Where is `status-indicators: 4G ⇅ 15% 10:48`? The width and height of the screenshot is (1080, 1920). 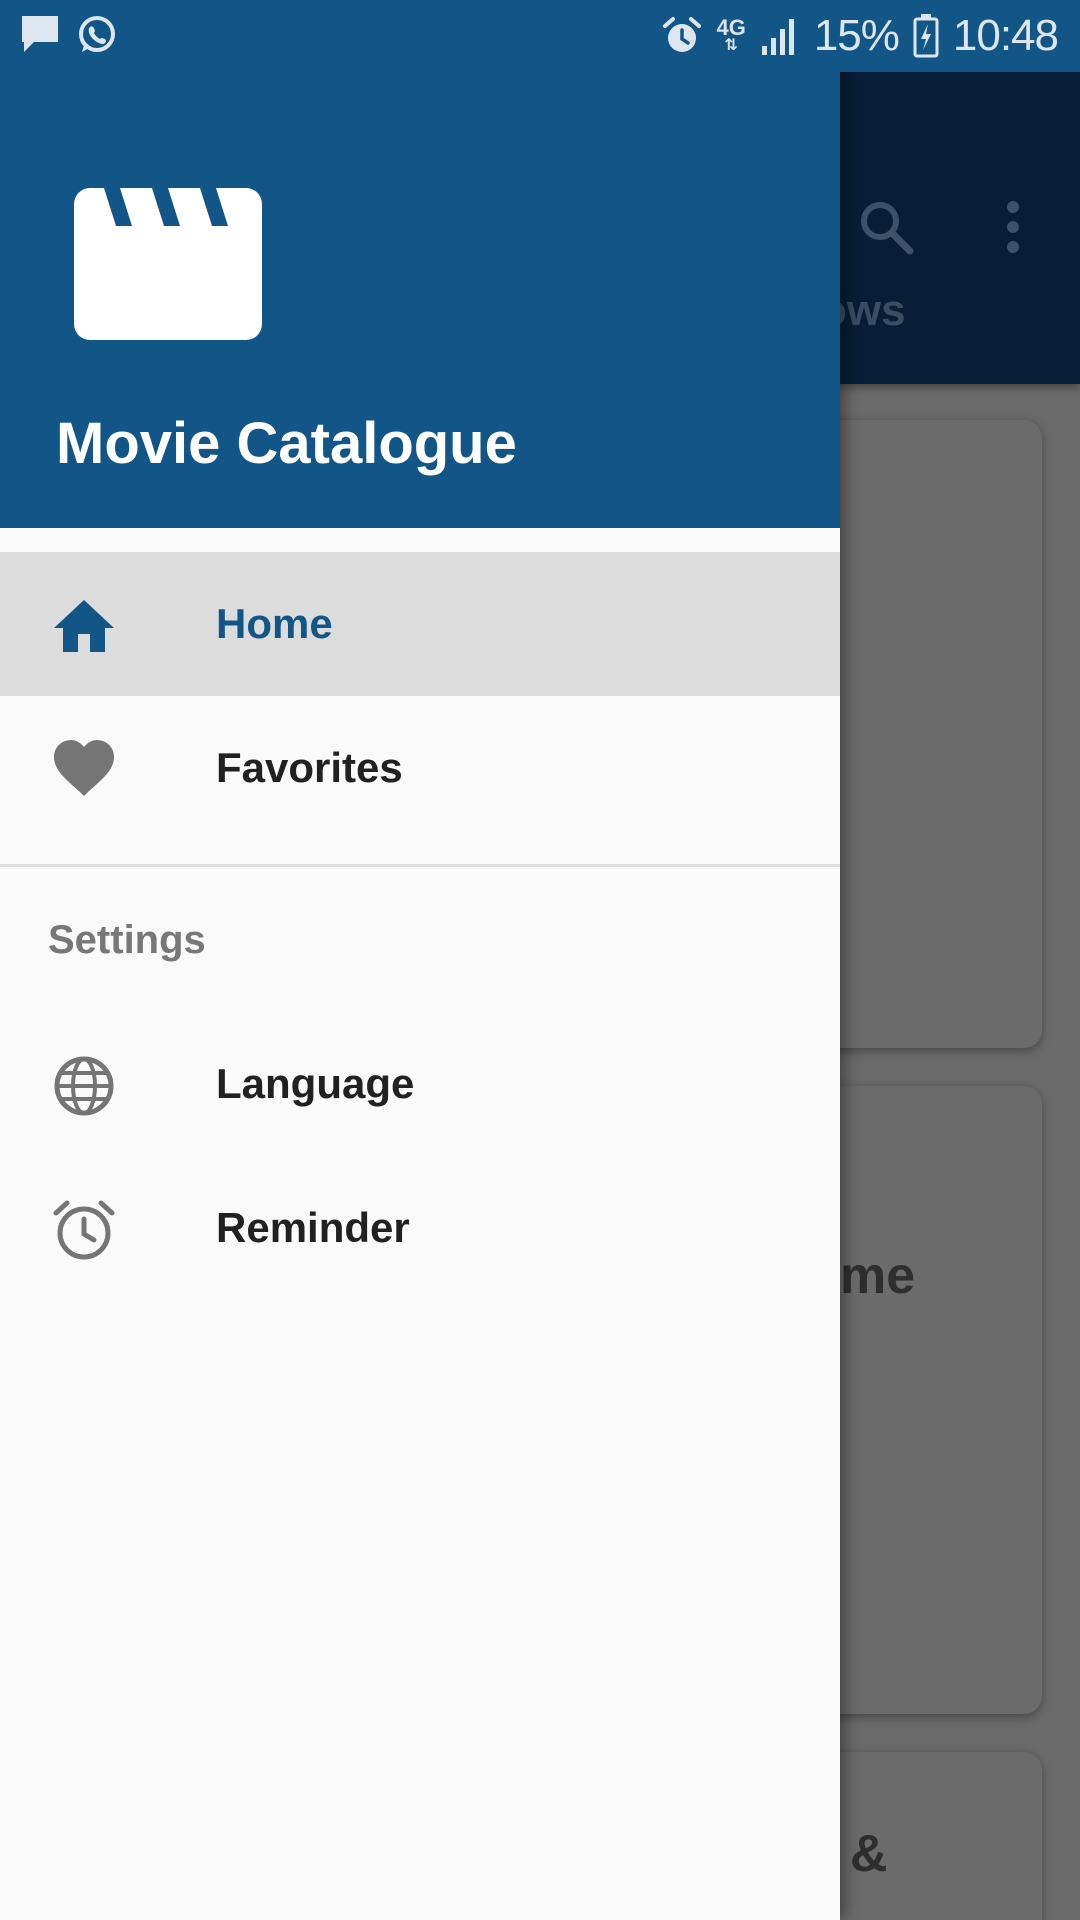 status-indicators: 4G ⇅ 15% 10:48 is located at coordinates (860, 36).